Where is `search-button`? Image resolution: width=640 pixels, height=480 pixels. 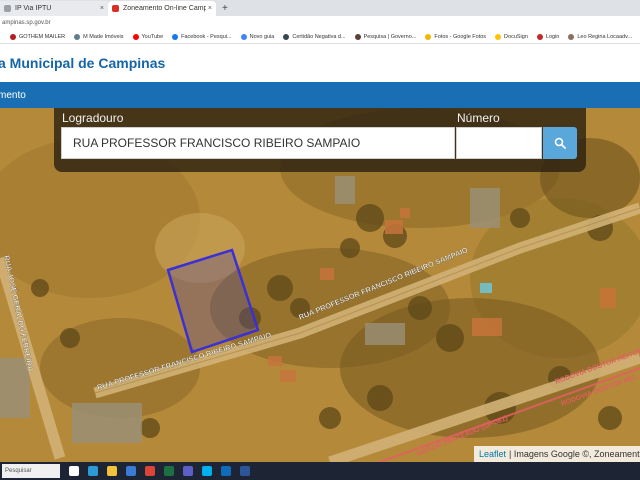
search-button is located at coordinates (560, 143).